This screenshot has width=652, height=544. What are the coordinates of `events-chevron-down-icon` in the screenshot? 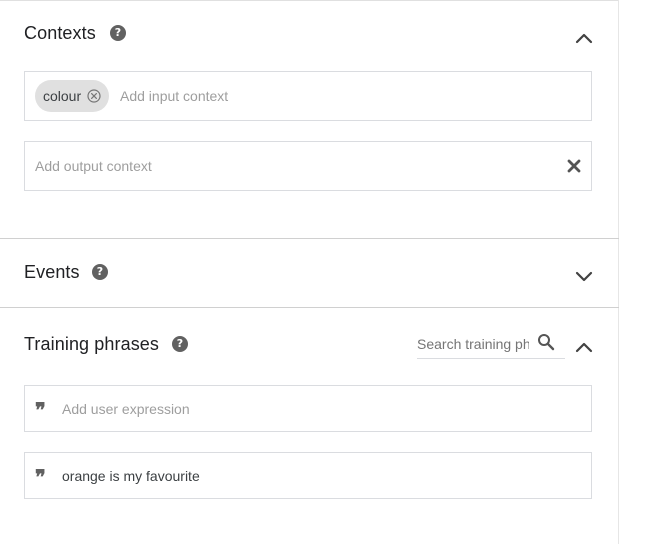 It's located at (584, 276).